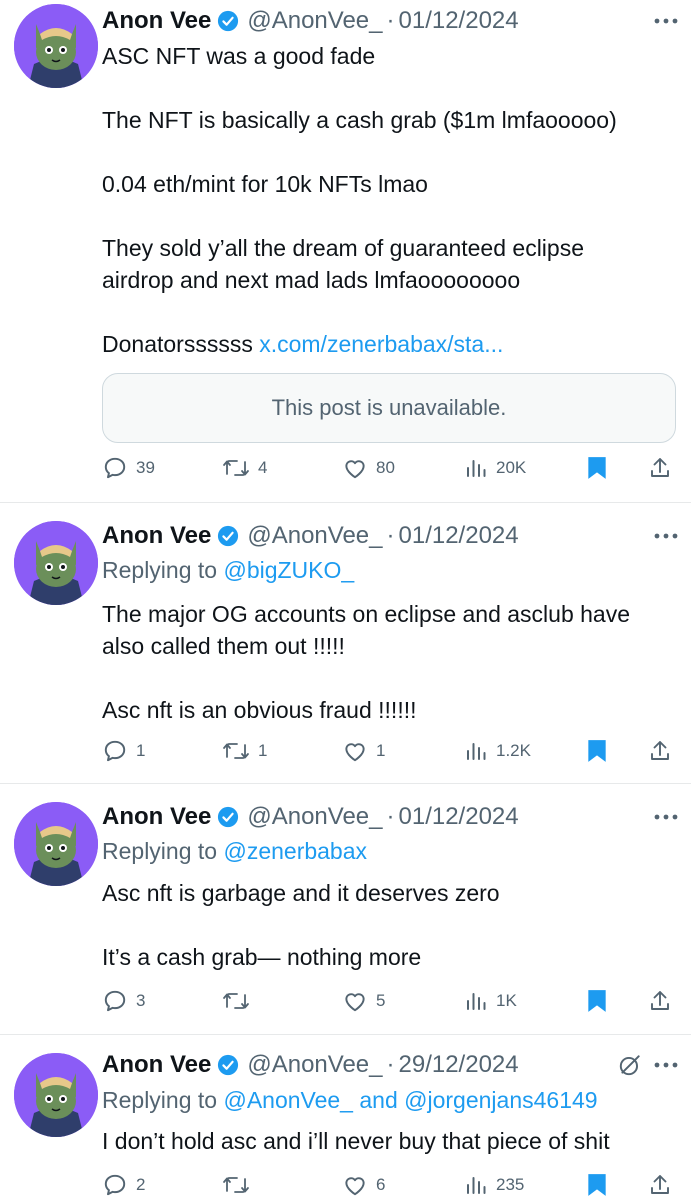  Describe the element at coordinates (141, 750) in the screenshot. I see `reply-count: 1` at that location.